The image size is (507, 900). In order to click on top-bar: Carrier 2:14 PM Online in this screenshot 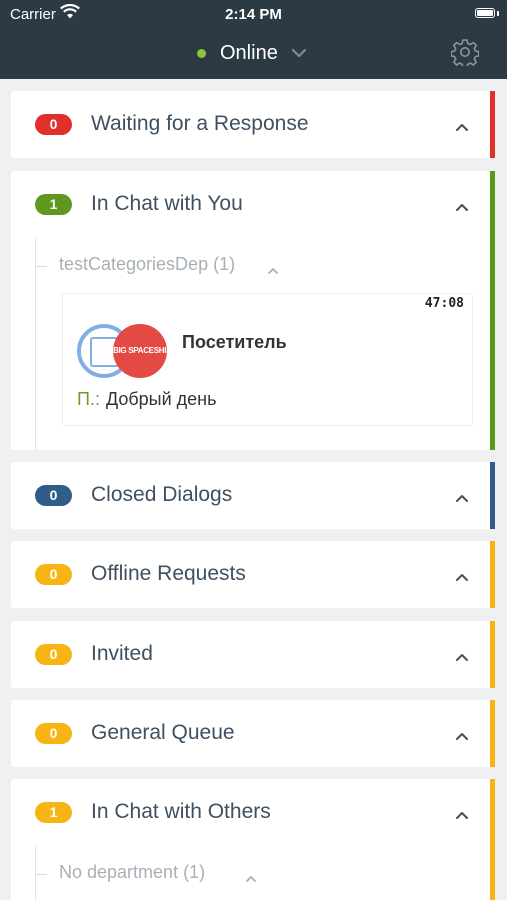, I will do `click(253, 39)`.